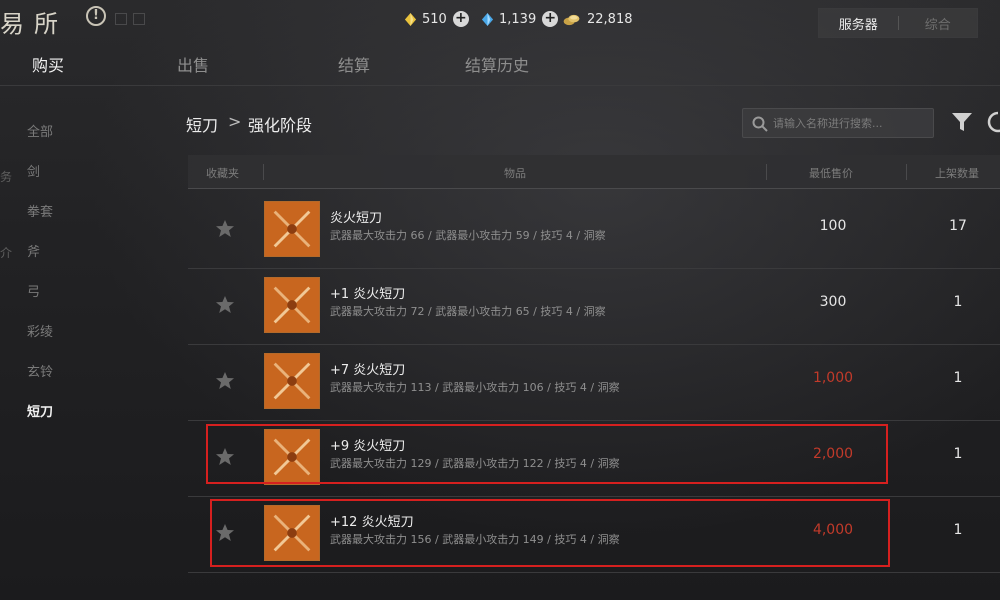  What do you see at coordinates (368, 294) in the screenshot?
I see `item-name: +1 炎火短刀` at bounding box center [368, 294].